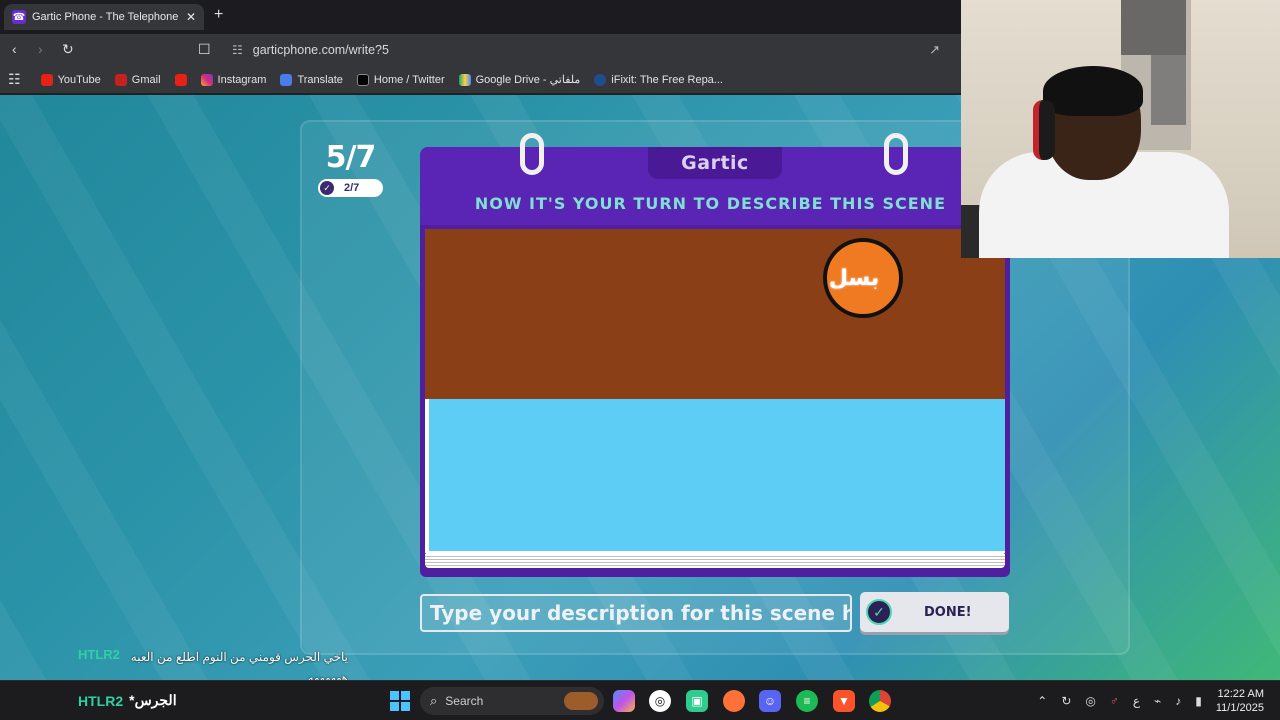 The height and width of the screenshot is (720, 1280). Describe the element at coordinates (1093, 91) in the screenshot. I see `webcam-person-hair` at that location.